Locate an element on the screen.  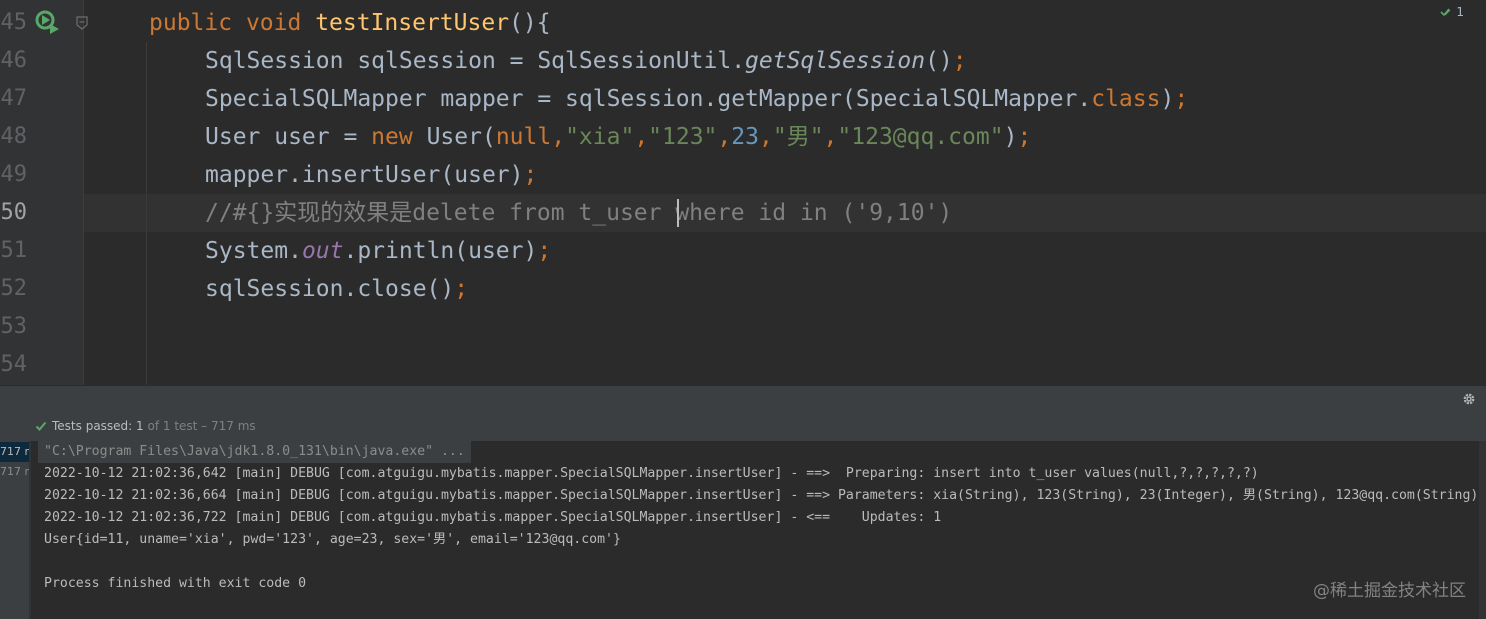
test-status-text: Tests passed: 1 of 1 test – 717 ms is located at coordinates (154, 426).